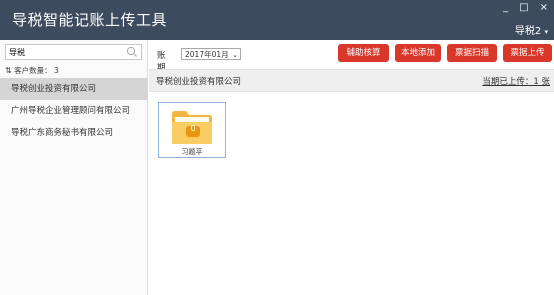  What do you see at coordinates (207, 54) in the screenshot?
I see `period-value: 2017年01月` at bounding box center [207, 54].